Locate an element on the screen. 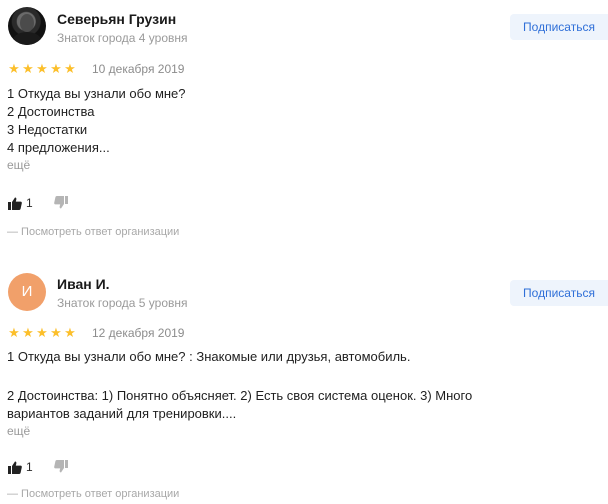  author-name: Северьян Грузин is located at coordinates (116, 19).